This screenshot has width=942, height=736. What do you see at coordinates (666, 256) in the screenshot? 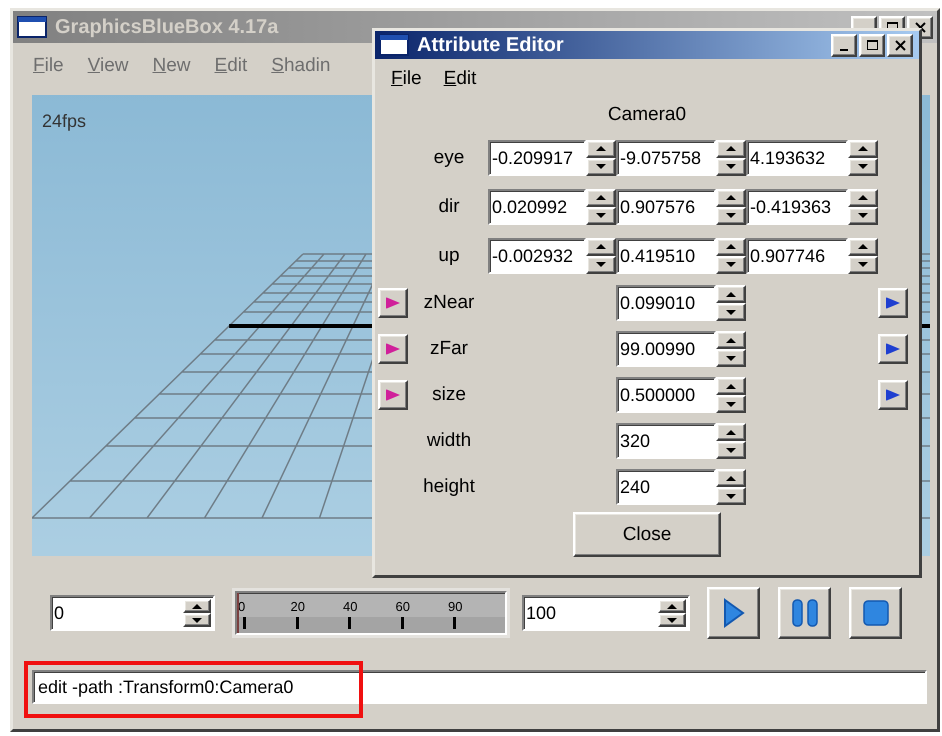
I see `number-field: 0.419510` at bounding box center [666, 256].